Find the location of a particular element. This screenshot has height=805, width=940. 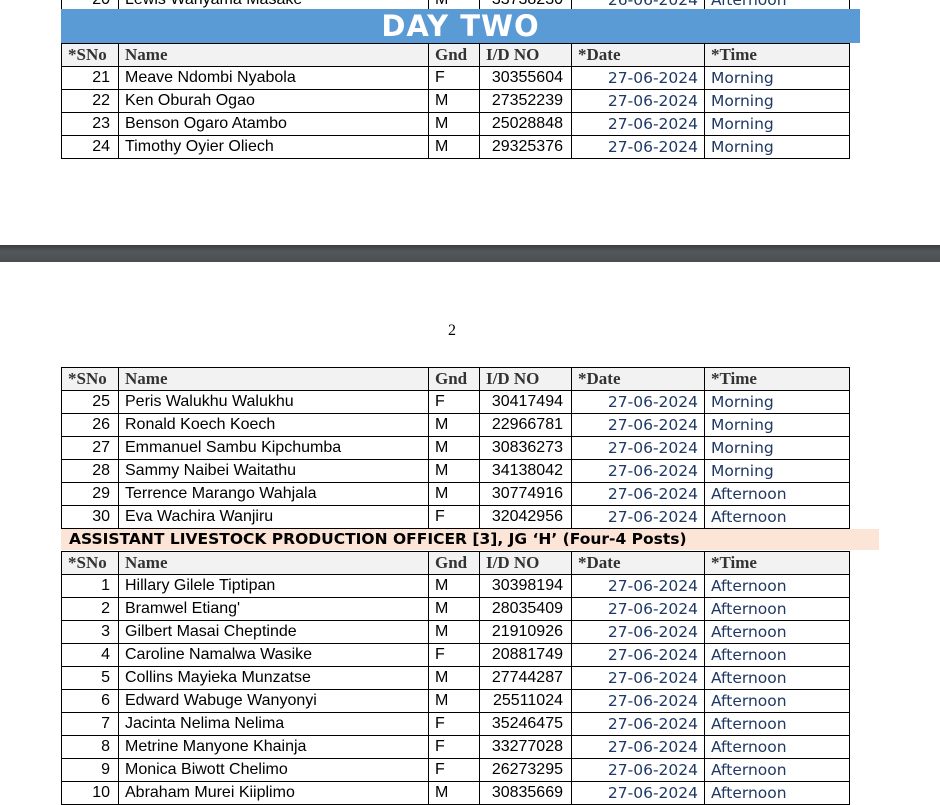

header-sno: *SNo is located at coordinates (90, 563).